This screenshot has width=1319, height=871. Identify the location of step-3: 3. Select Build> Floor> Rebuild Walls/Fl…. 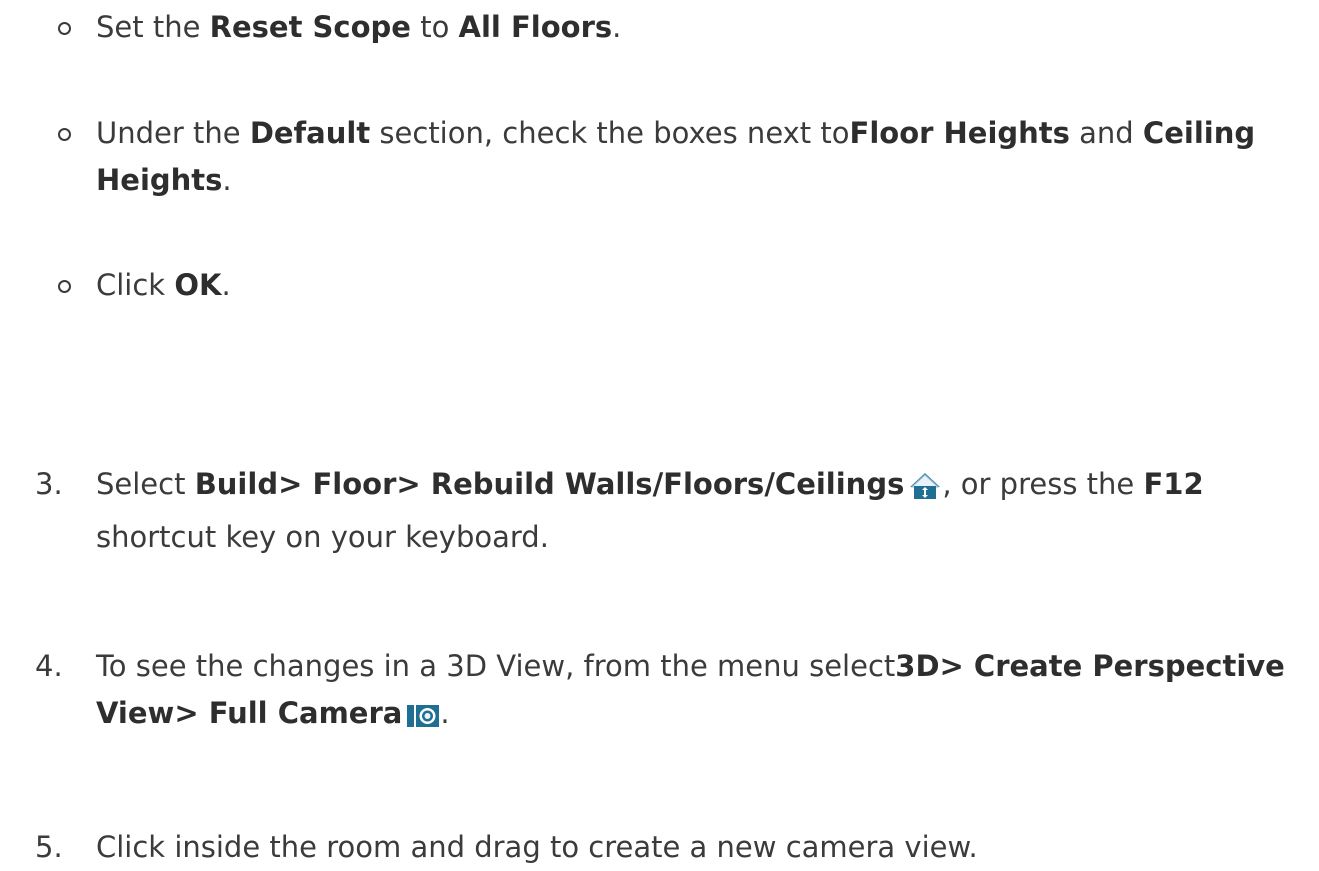
(674, 511).